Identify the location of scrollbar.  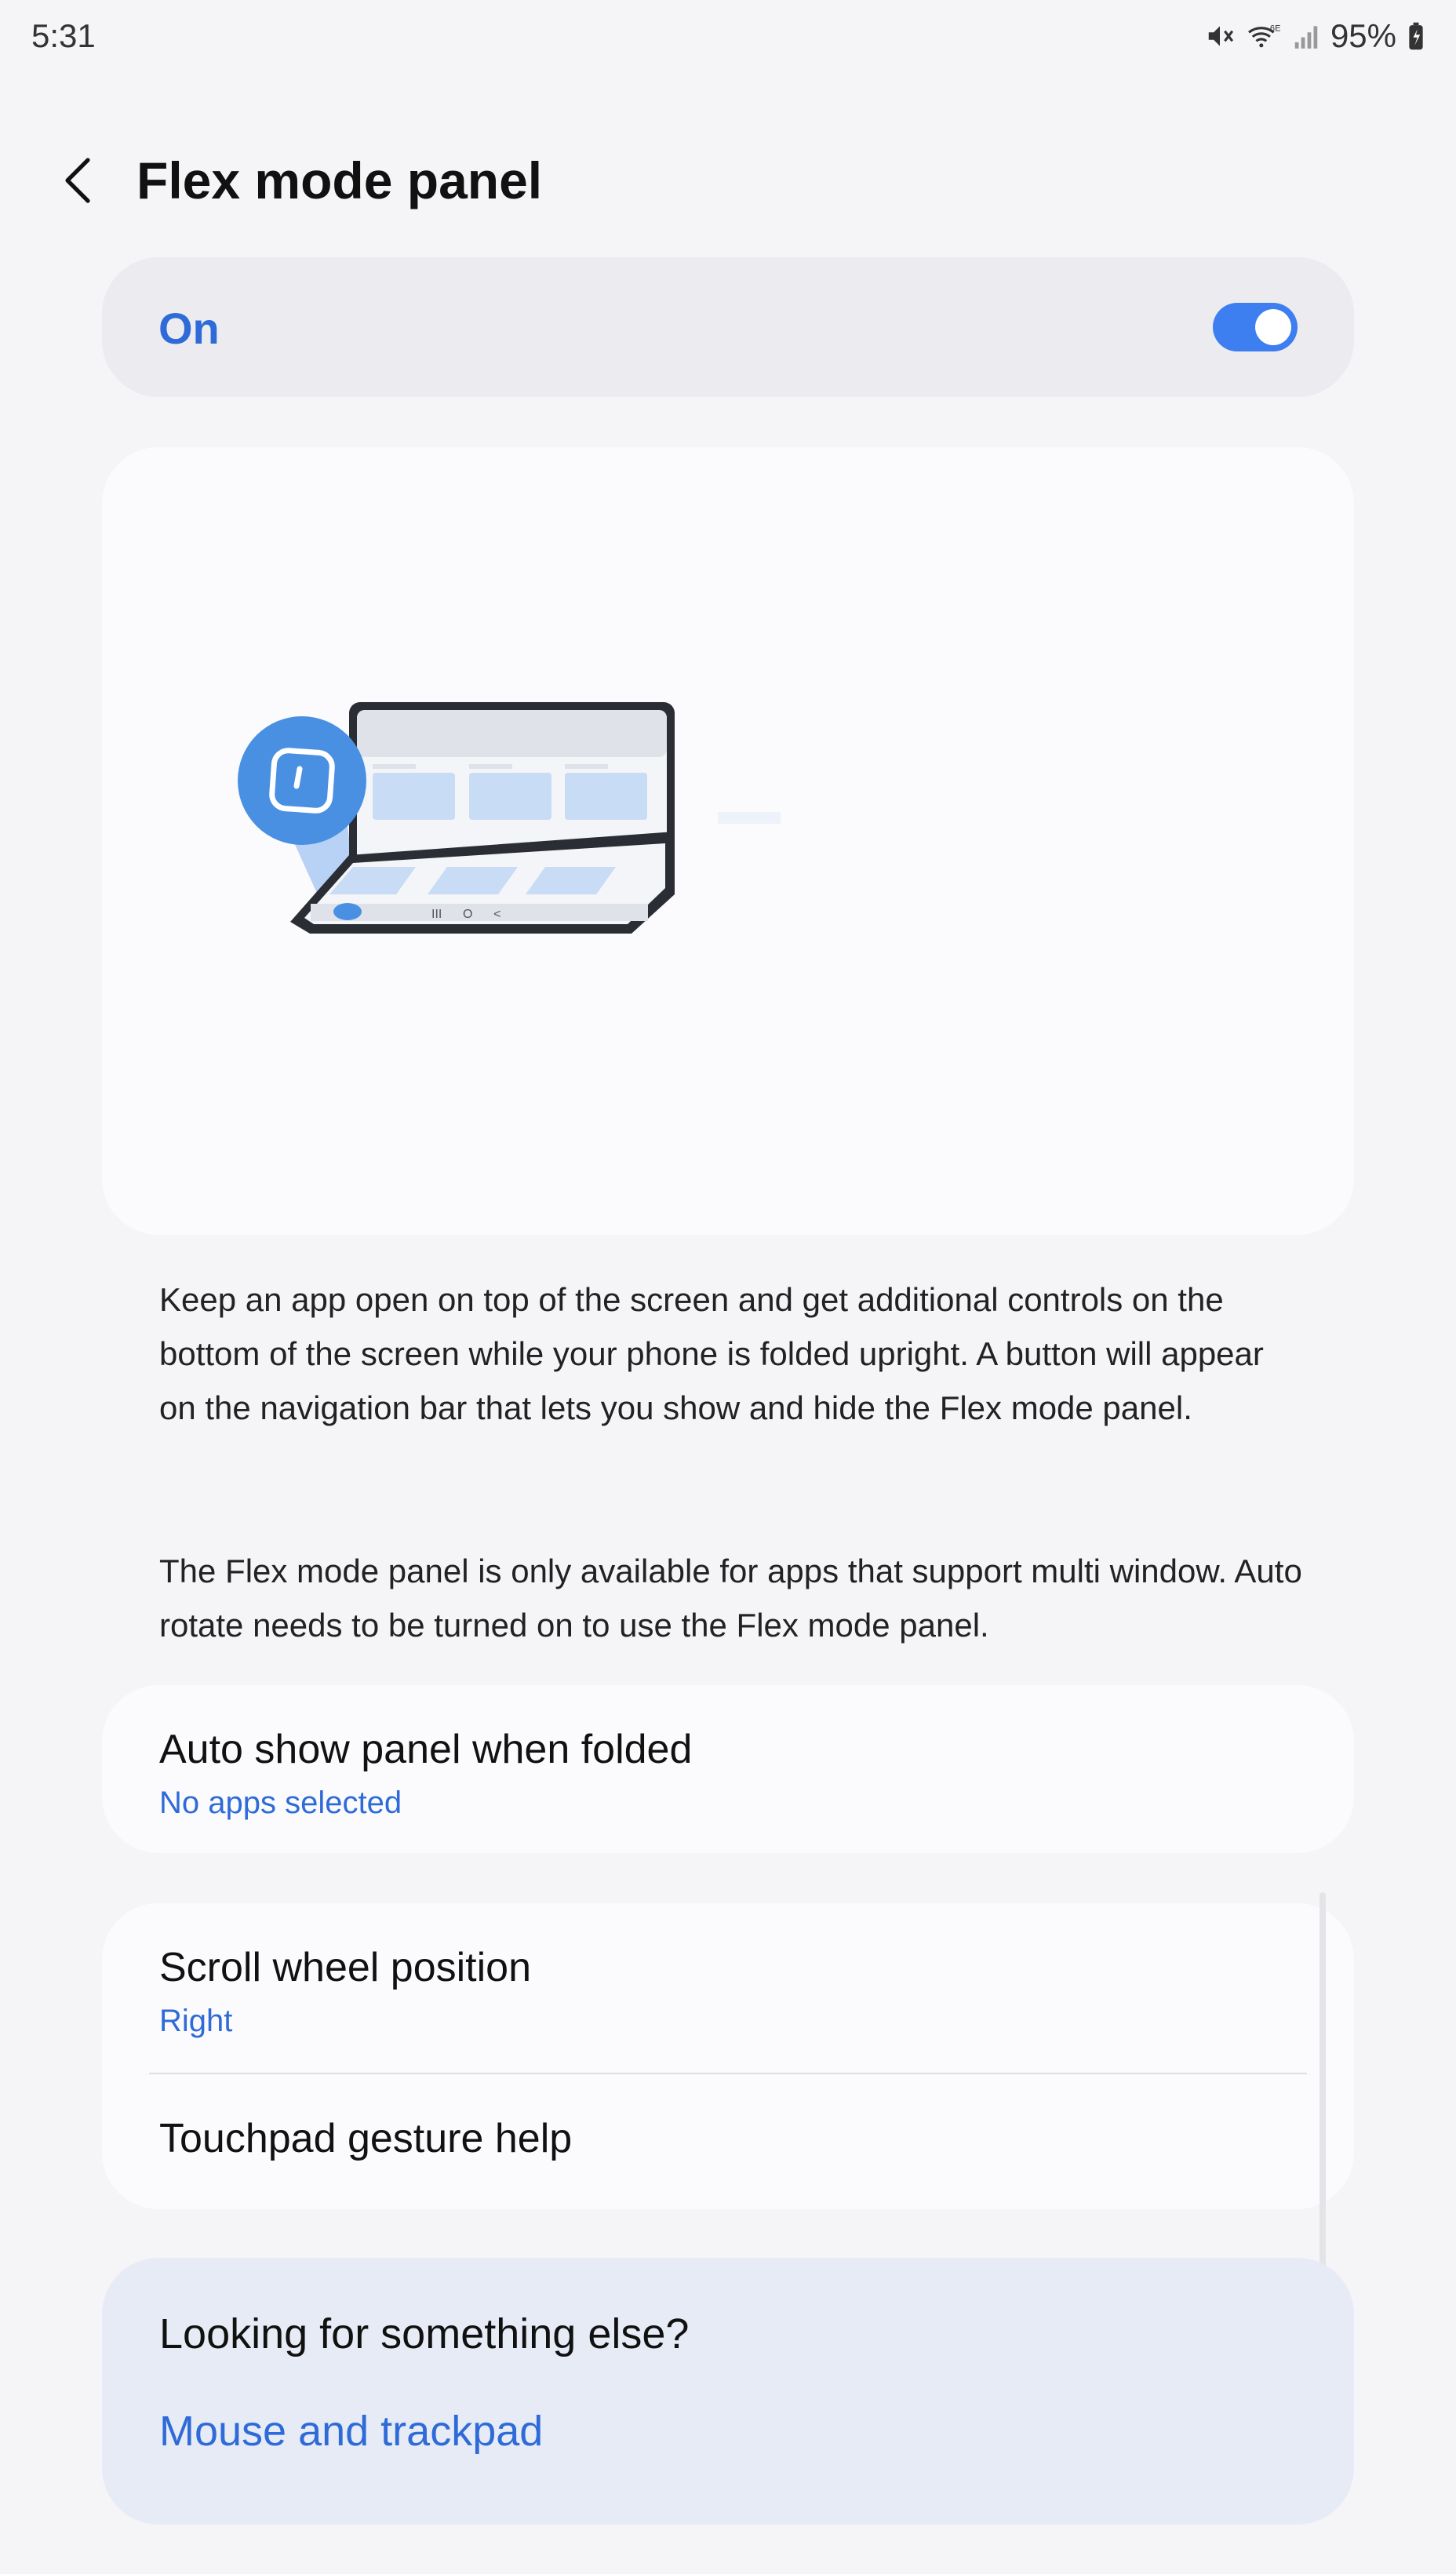
(1323, 2105).